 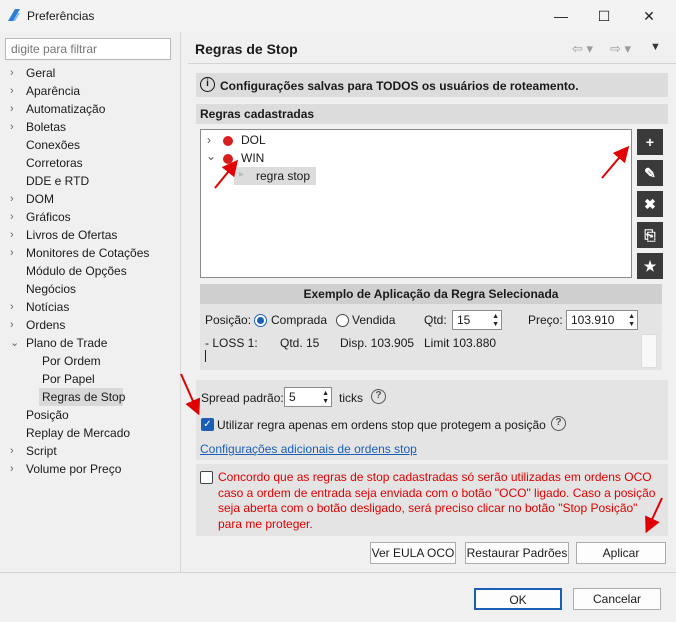 What do you see at coordinates (615, 162) in the screenshot?
I see `arrow-to-add` at bounding box center [615, 162].